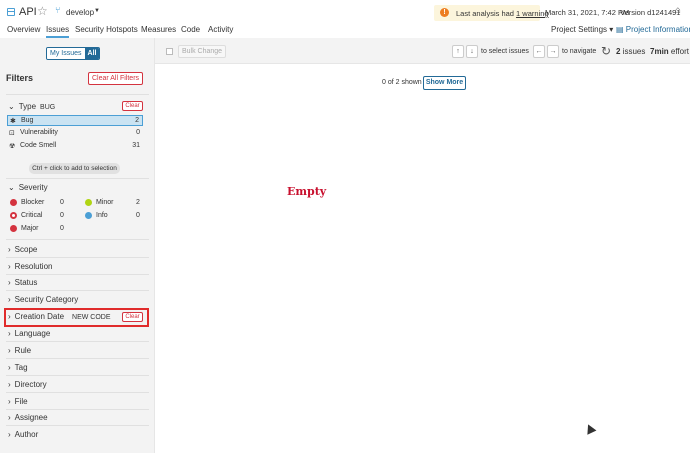  What do you see at coordinates (80, 12) in the screenshot?
I see `branch-name: develop` at bounding box center [80, 12].